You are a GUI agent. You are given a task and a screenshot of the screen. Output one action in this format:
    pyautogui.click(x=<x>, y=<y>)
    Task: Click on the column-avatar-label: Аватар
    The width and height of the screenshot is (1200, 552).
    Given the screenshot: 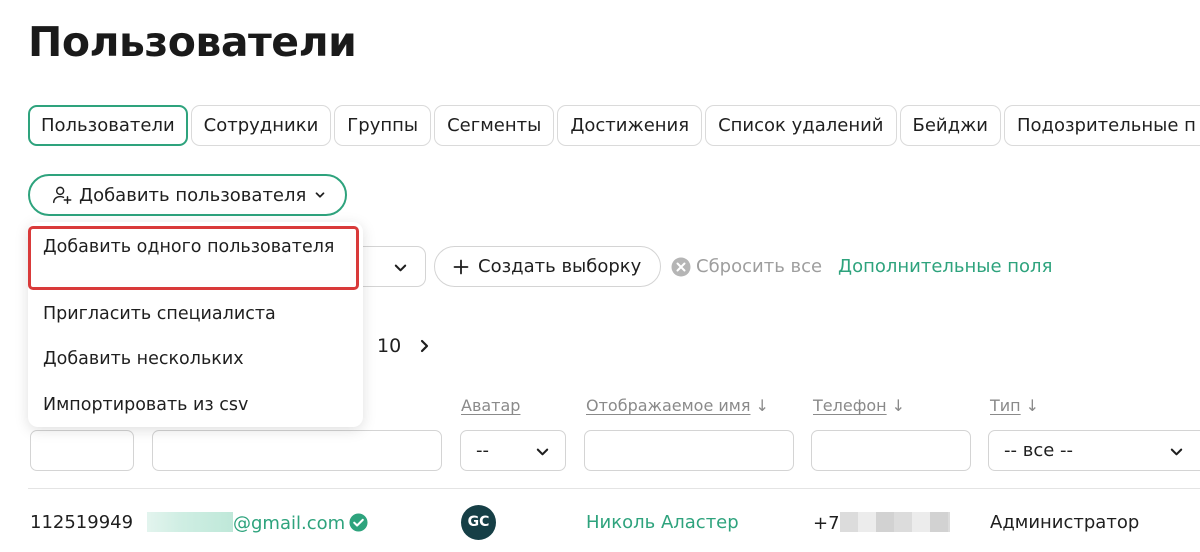 What is the action you would take?
    pyautogui.click(x=491, y=405)
    